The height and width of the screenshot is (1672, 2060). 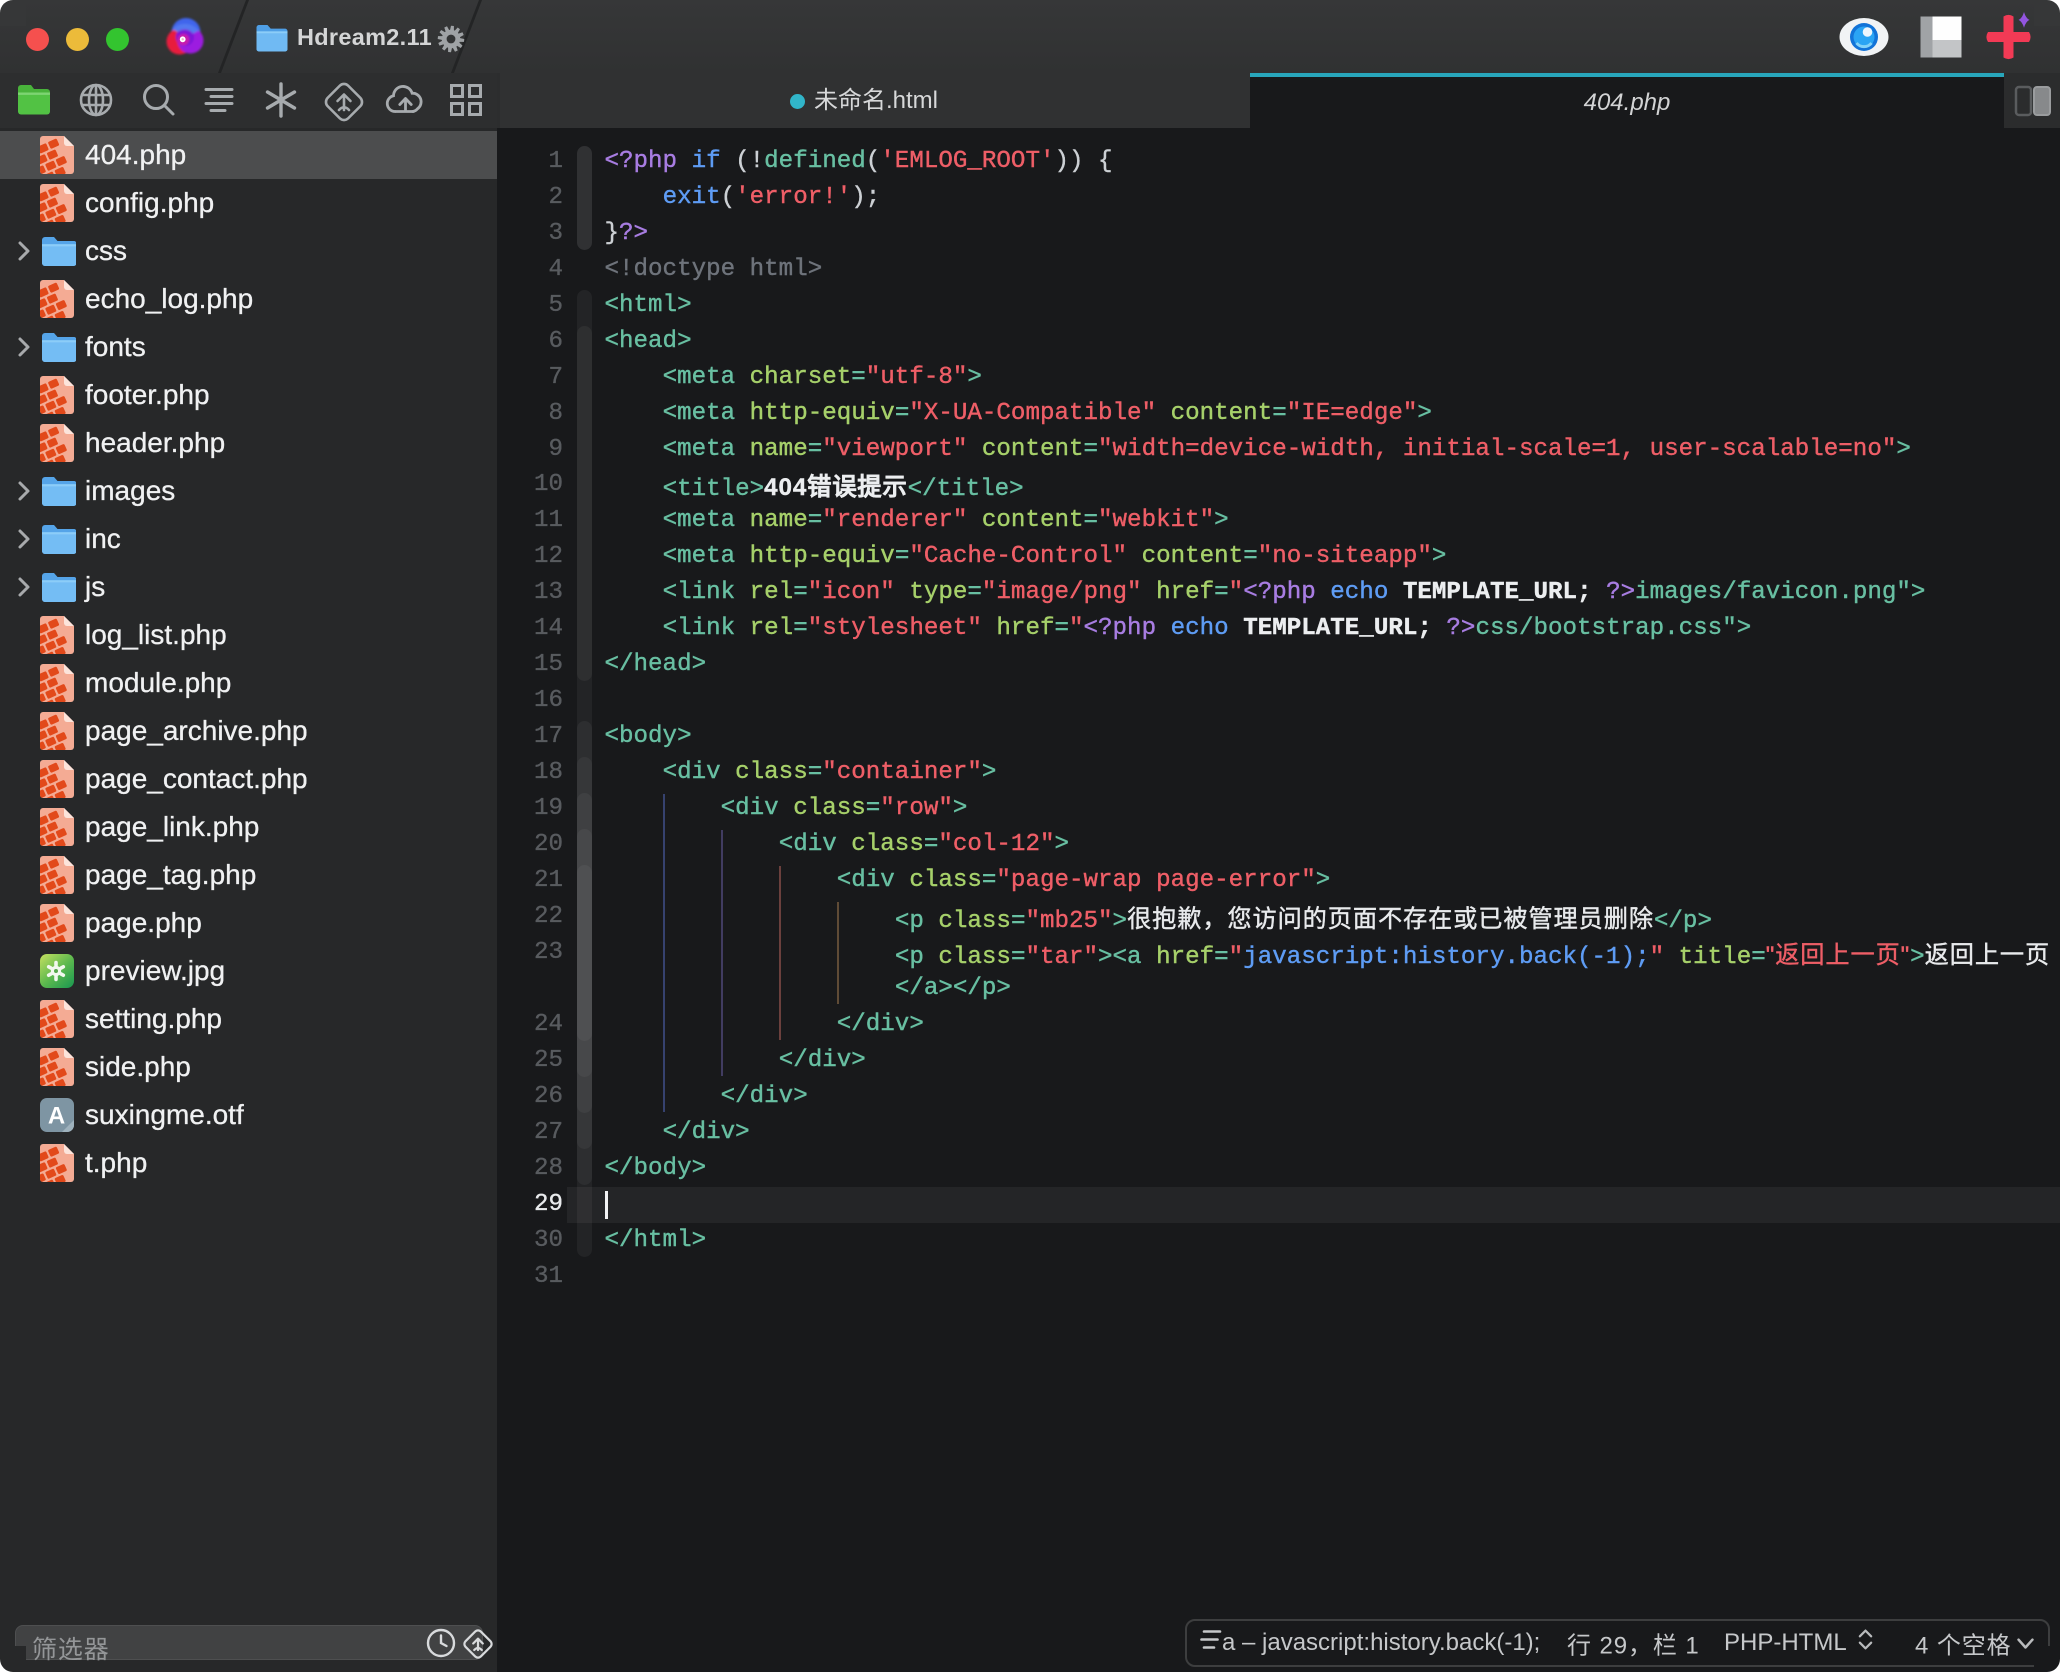 I want to click on svg-text: A, so click(x=56, y=1116).